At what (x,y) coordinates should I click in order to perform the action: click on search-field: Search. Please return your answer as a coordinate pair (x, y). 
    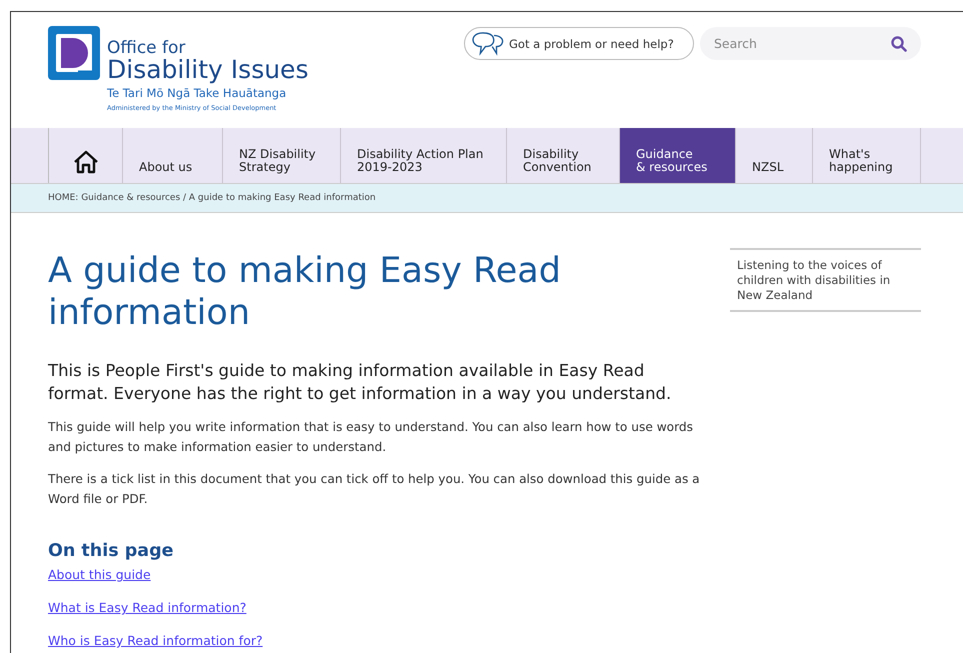
    Looking at the image, I should click on (810, 43).